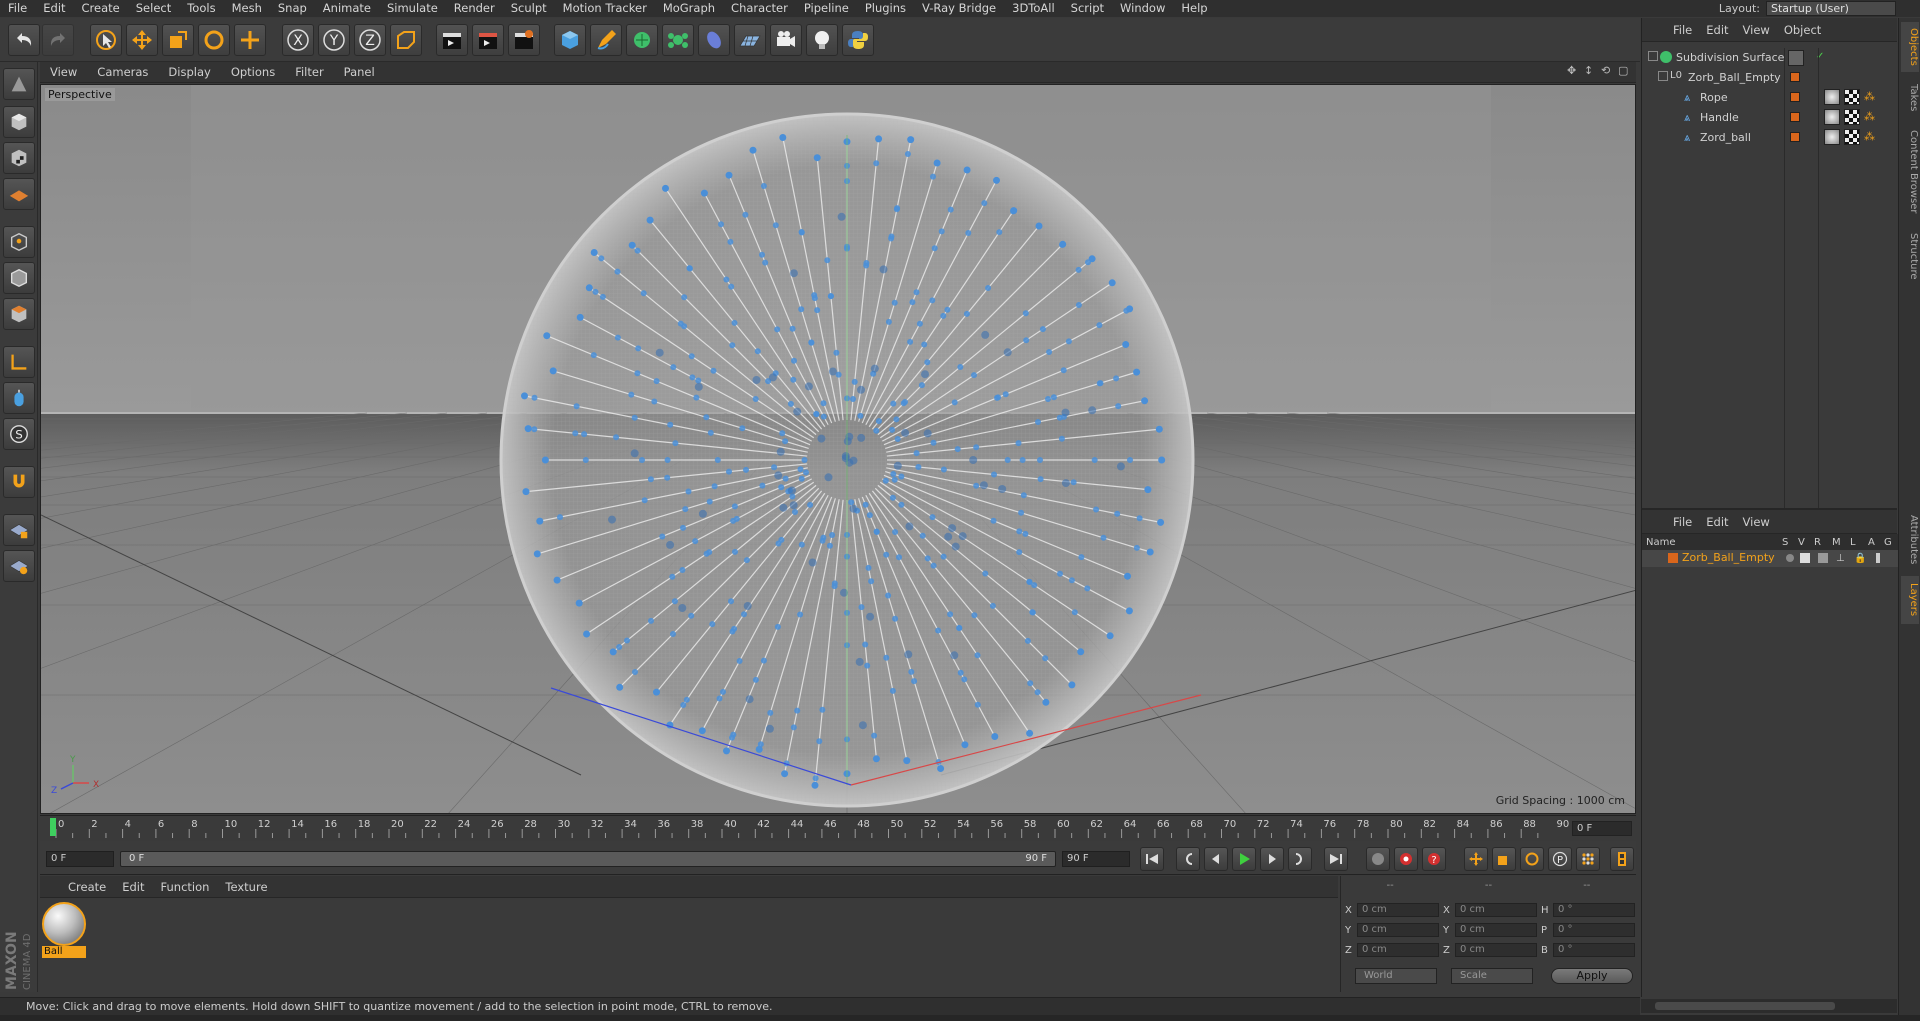  I want to click on viewport-menu-cameras: Cameras, so click(122, 72).